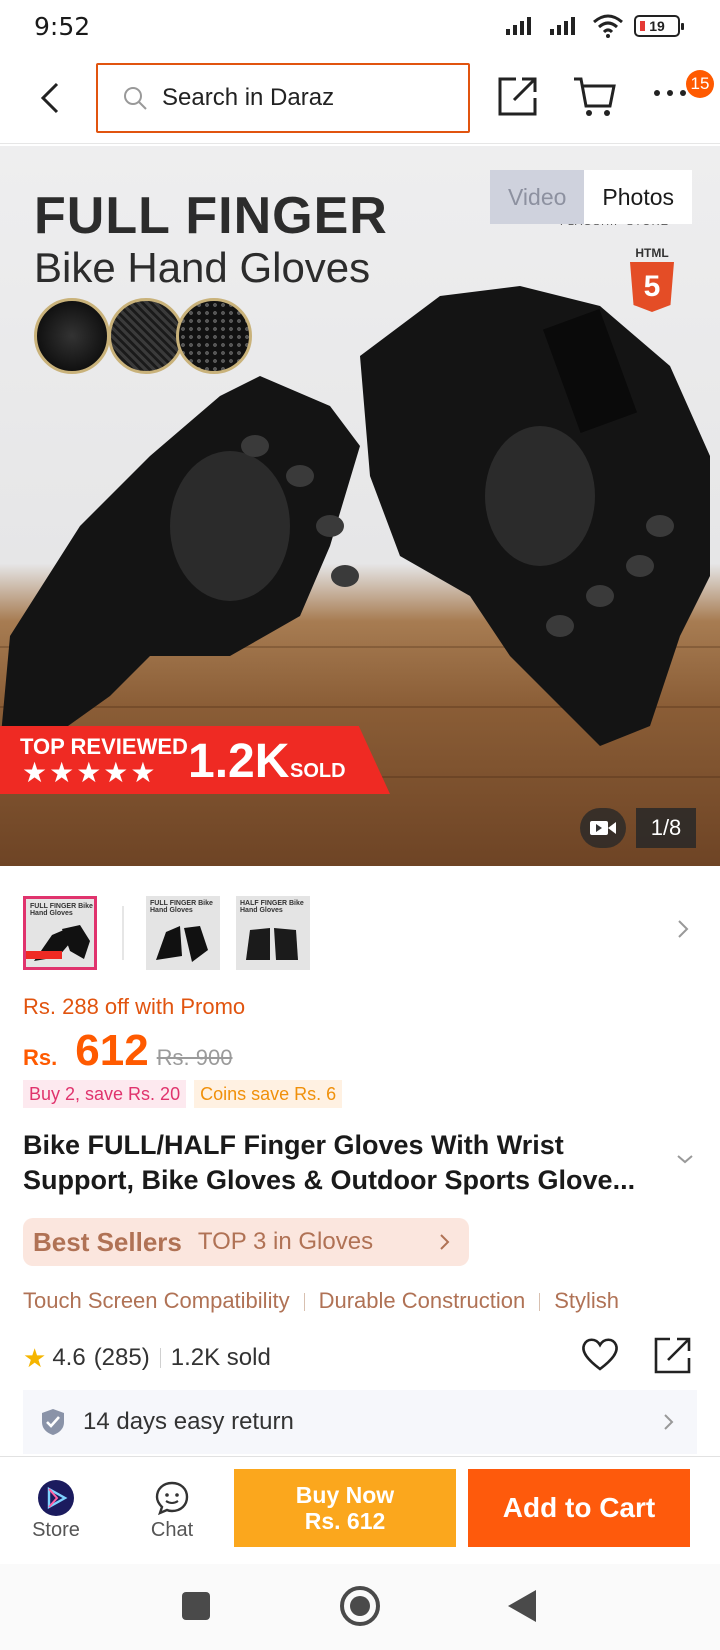 Image resolution: width=720 pixels, height=1650 pixels. Describe the element at coordinates (518, 26) in the screenshot. I see `cellular-signal-icon` at that location.